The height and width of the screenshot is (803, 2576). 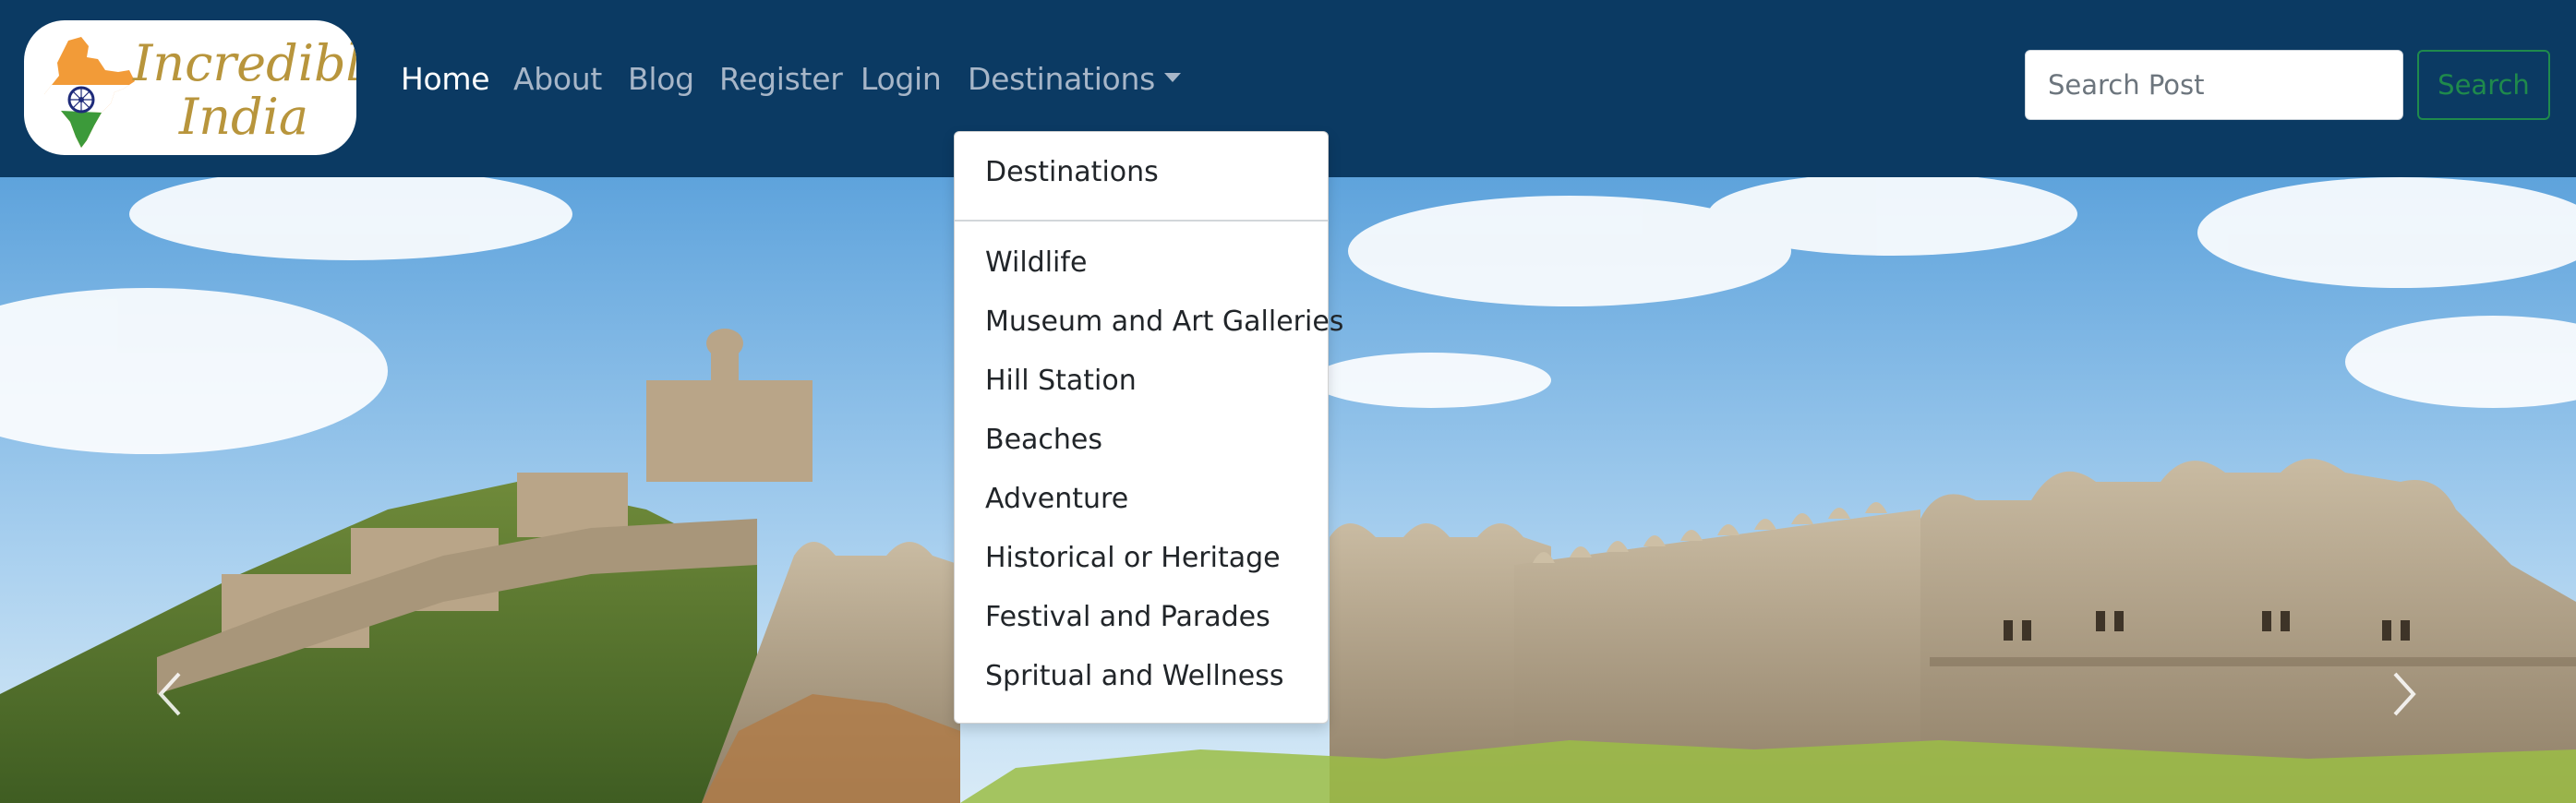 I want to click on dropdown-divider, so click(x=1141, y=221).